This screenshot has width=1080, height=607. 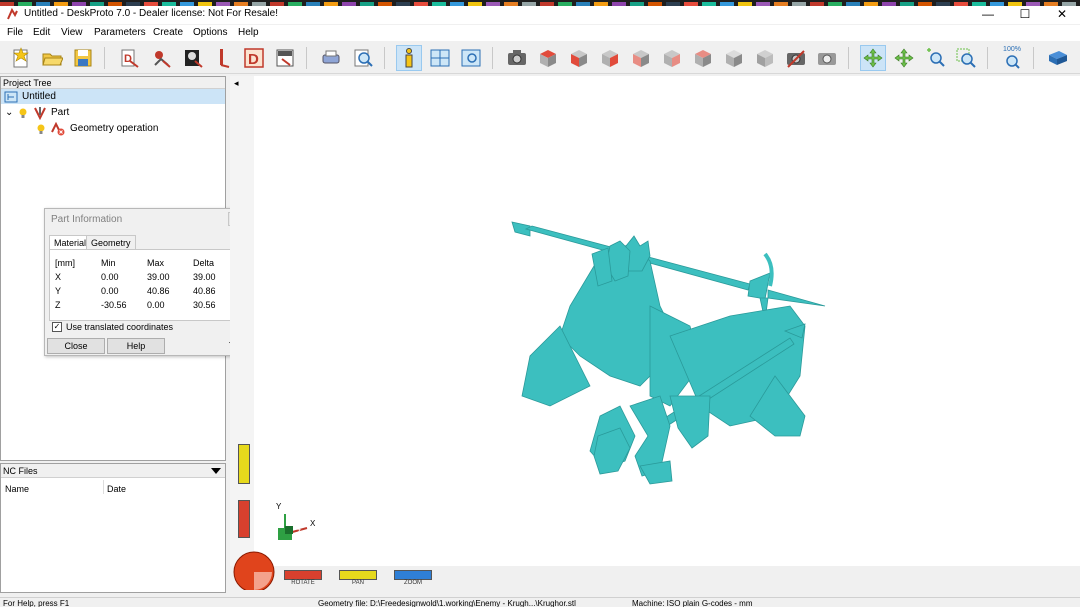 I want to click on expand-toggle-icon: ⌄, so click(x=11, y=112).